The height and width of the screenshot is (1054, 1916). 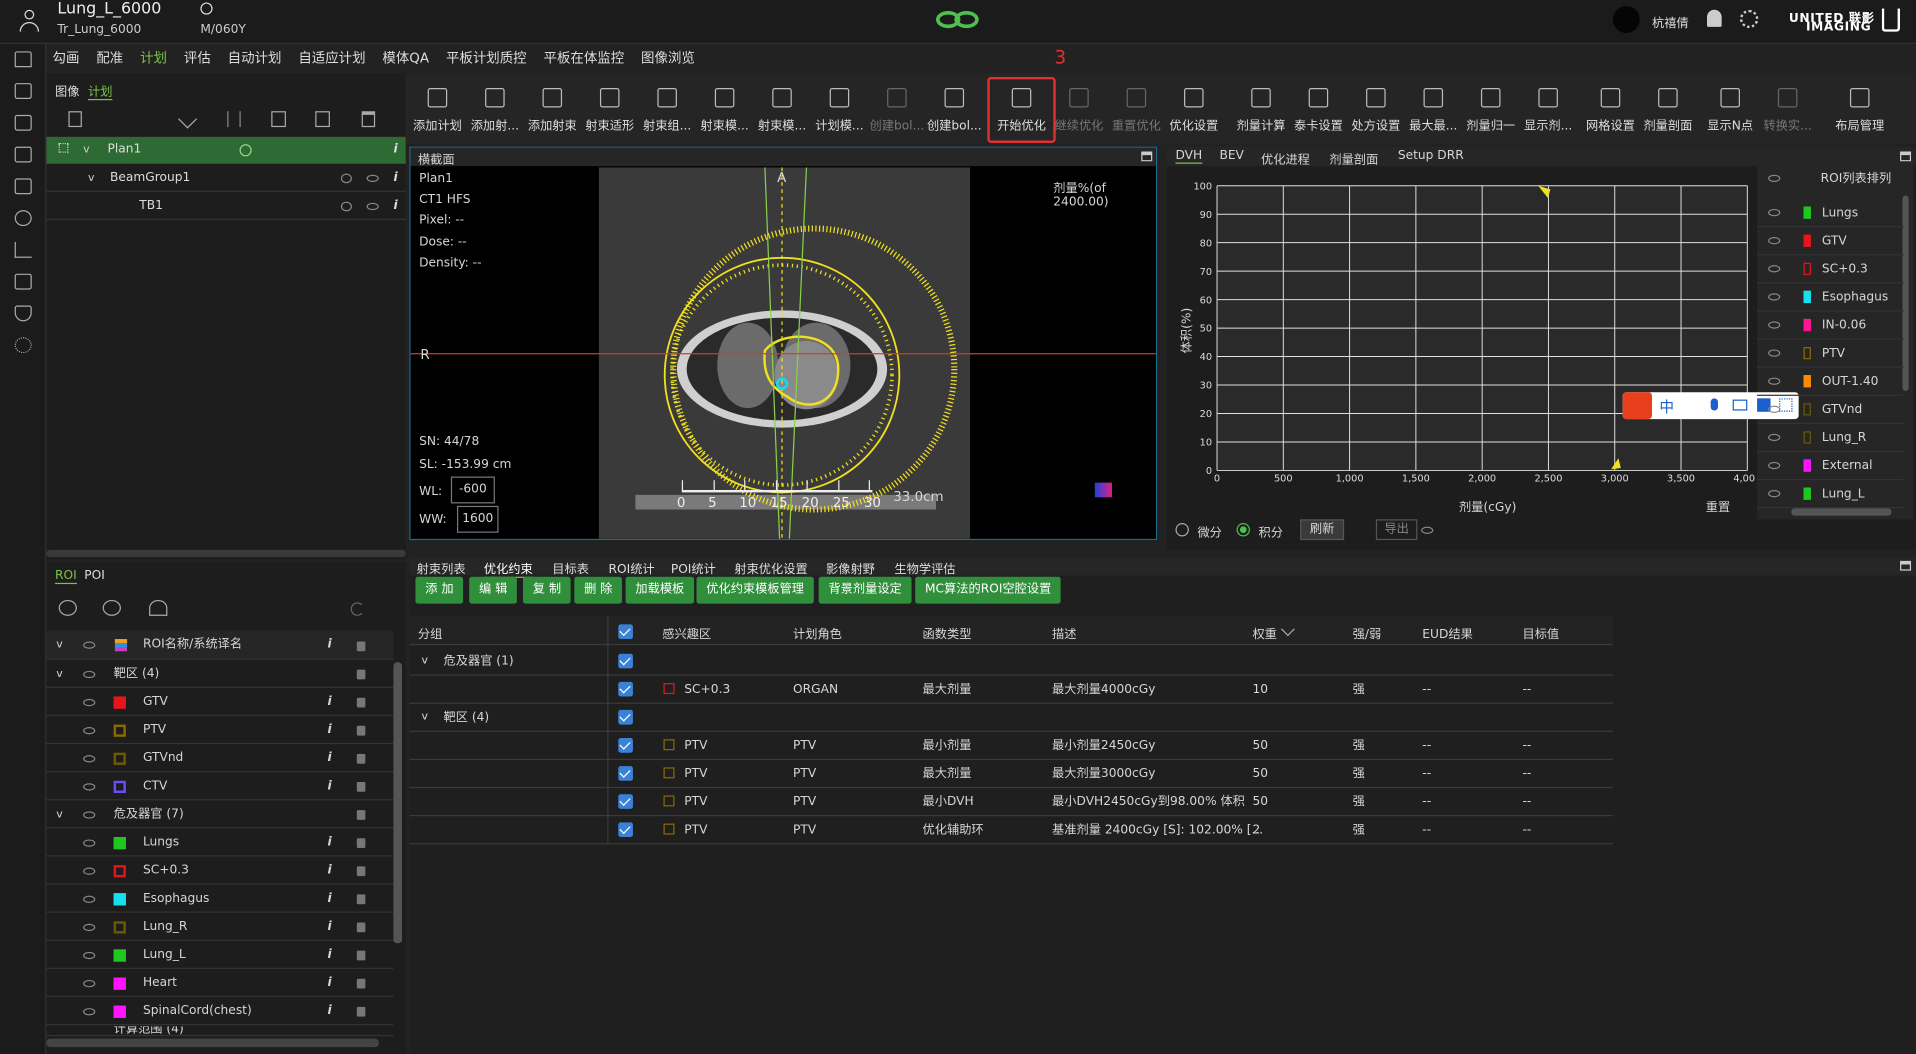 I want to click on home-icon, so click(x=23, y=59).